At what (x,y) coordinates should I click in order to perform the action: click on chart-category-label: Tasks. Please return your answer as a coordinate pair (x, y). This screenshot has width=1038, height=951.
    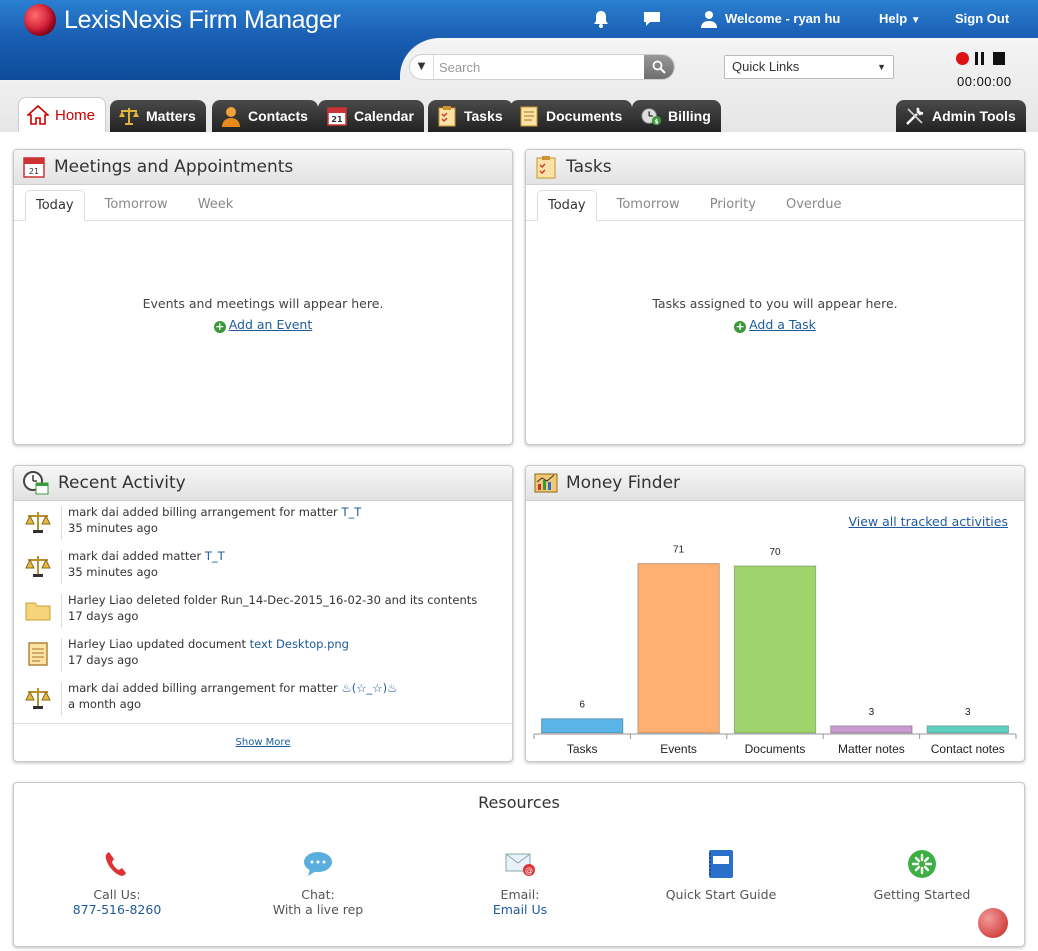
    Looking at the image, I should click on (582, 749).